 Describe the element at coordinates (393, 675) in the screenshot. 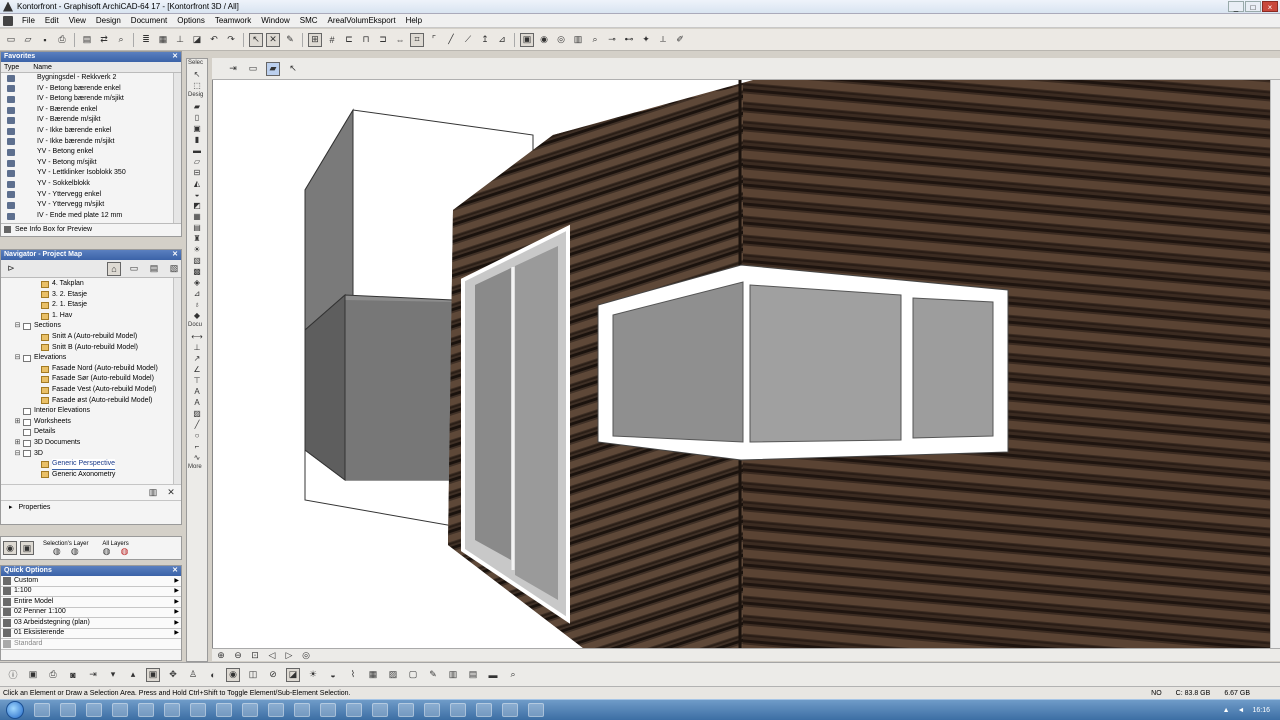

I see `gradient-icon: ▨` at that location.